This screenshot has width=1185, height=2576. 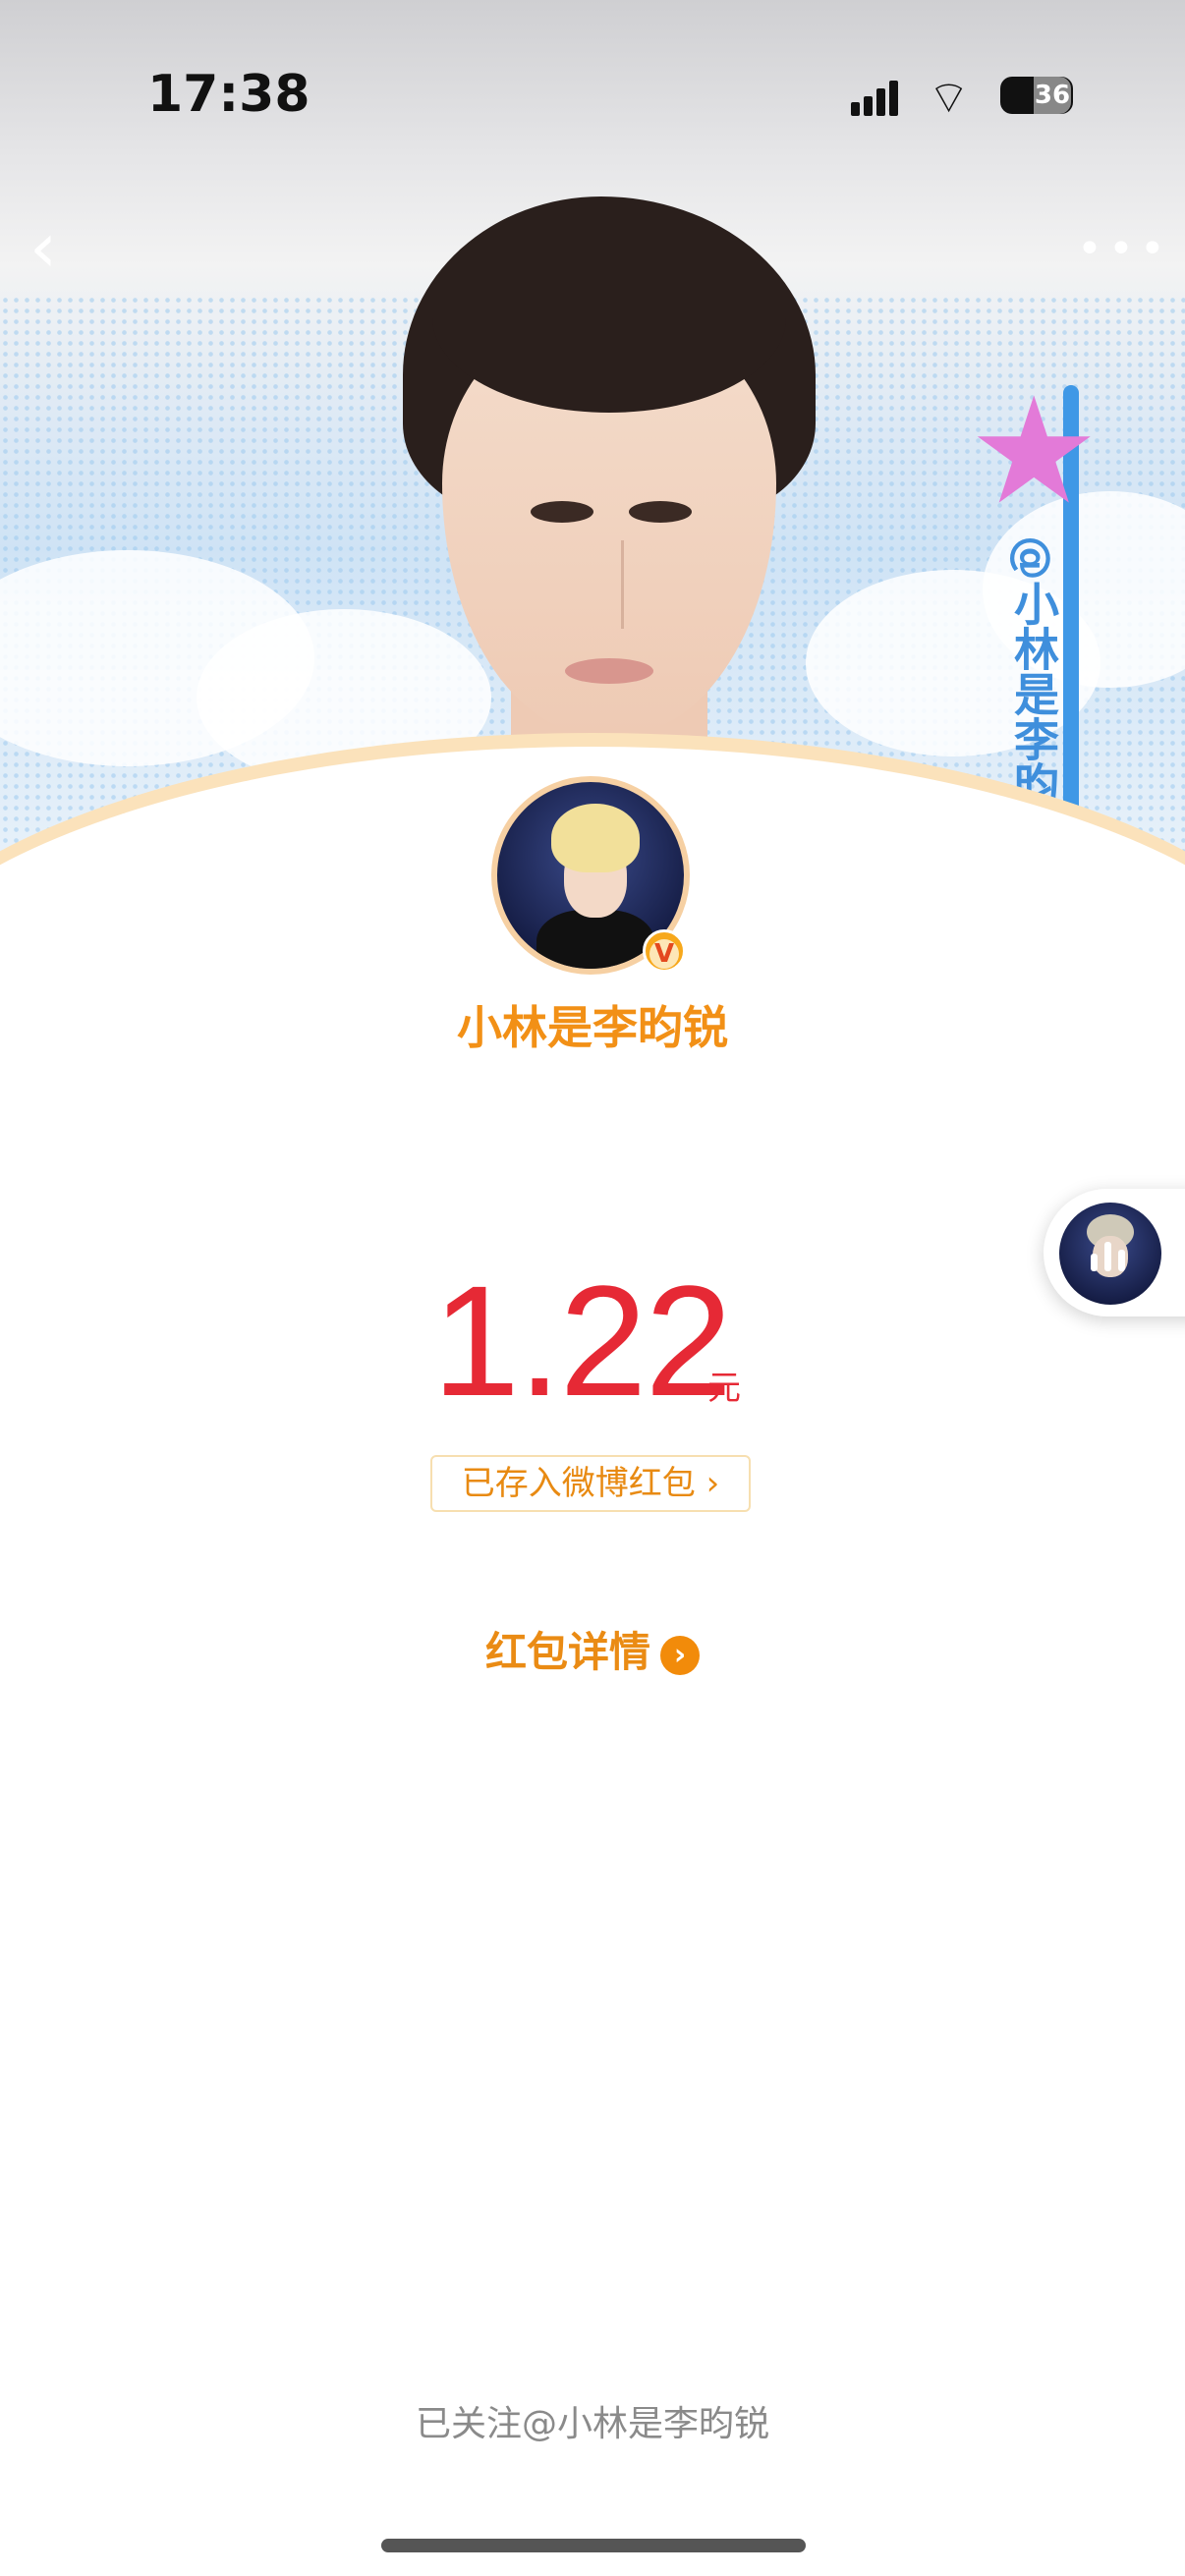 I want to click on cellular-signal-icon, so click(x=881, y=96).